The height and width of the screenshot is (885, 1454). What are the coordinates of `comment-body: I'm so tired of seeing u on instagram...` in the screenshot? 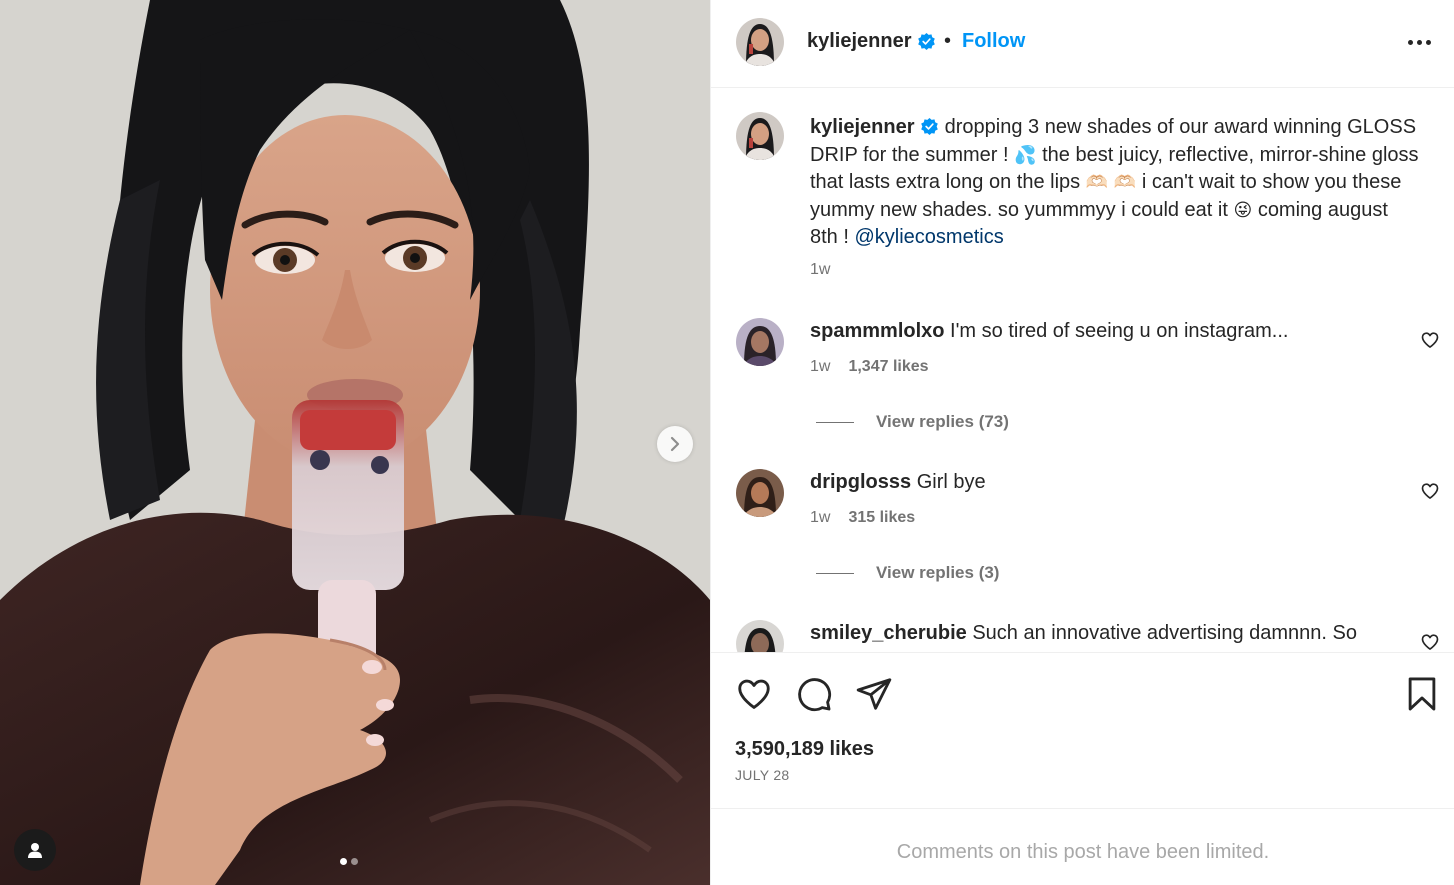 It's located at (1119, 331).